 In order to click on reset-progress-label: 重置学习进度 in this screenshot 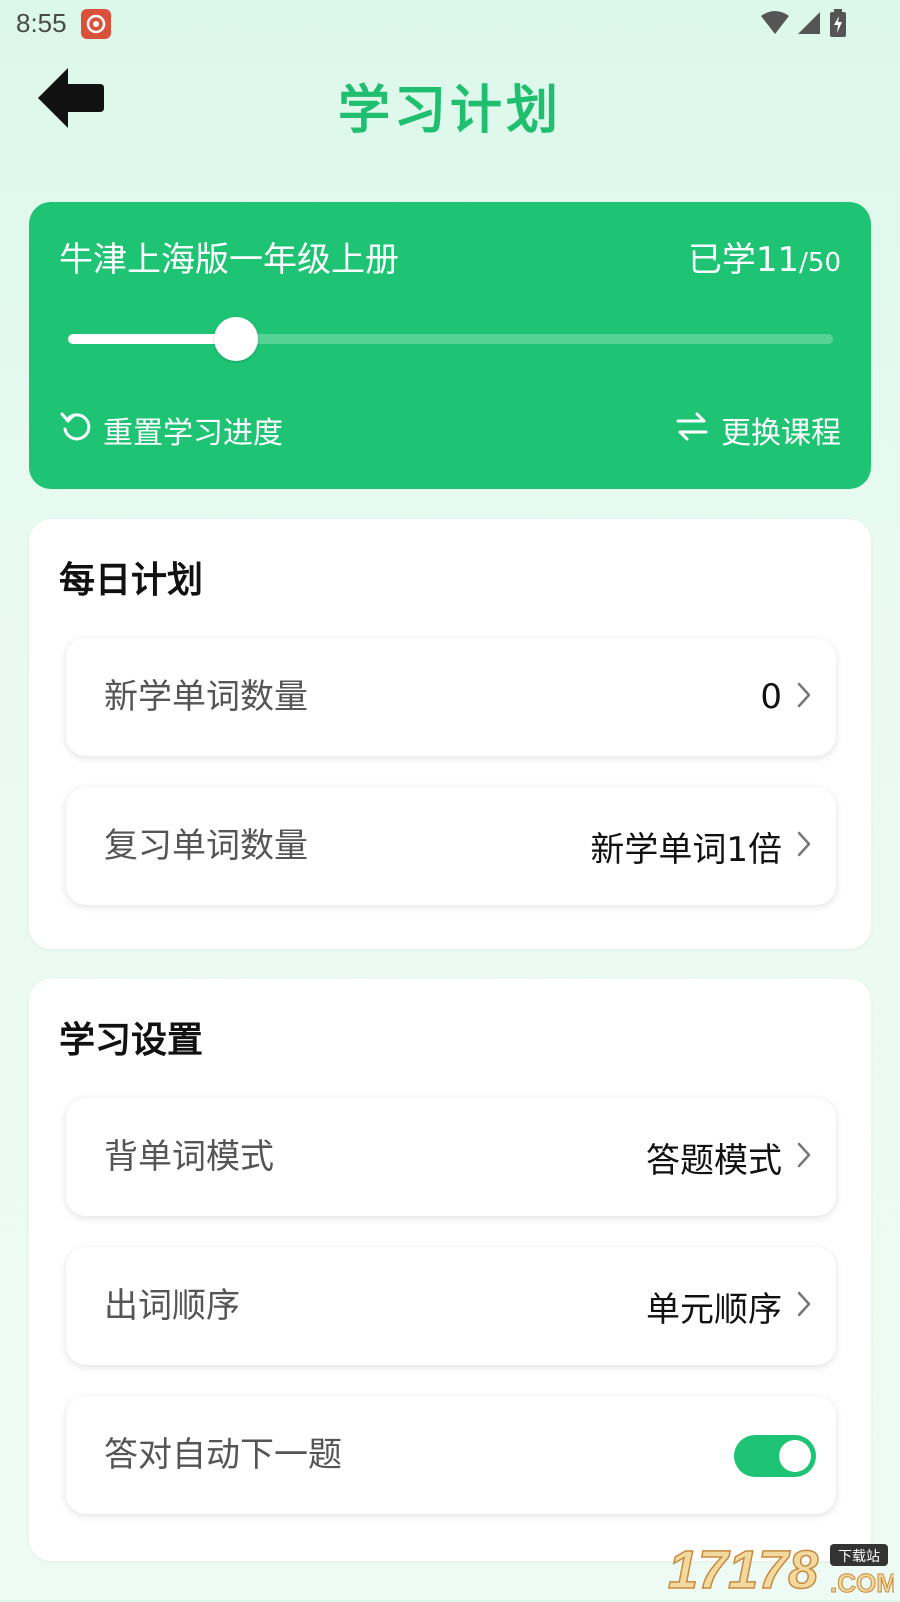, I will do `click(193, 433)`.